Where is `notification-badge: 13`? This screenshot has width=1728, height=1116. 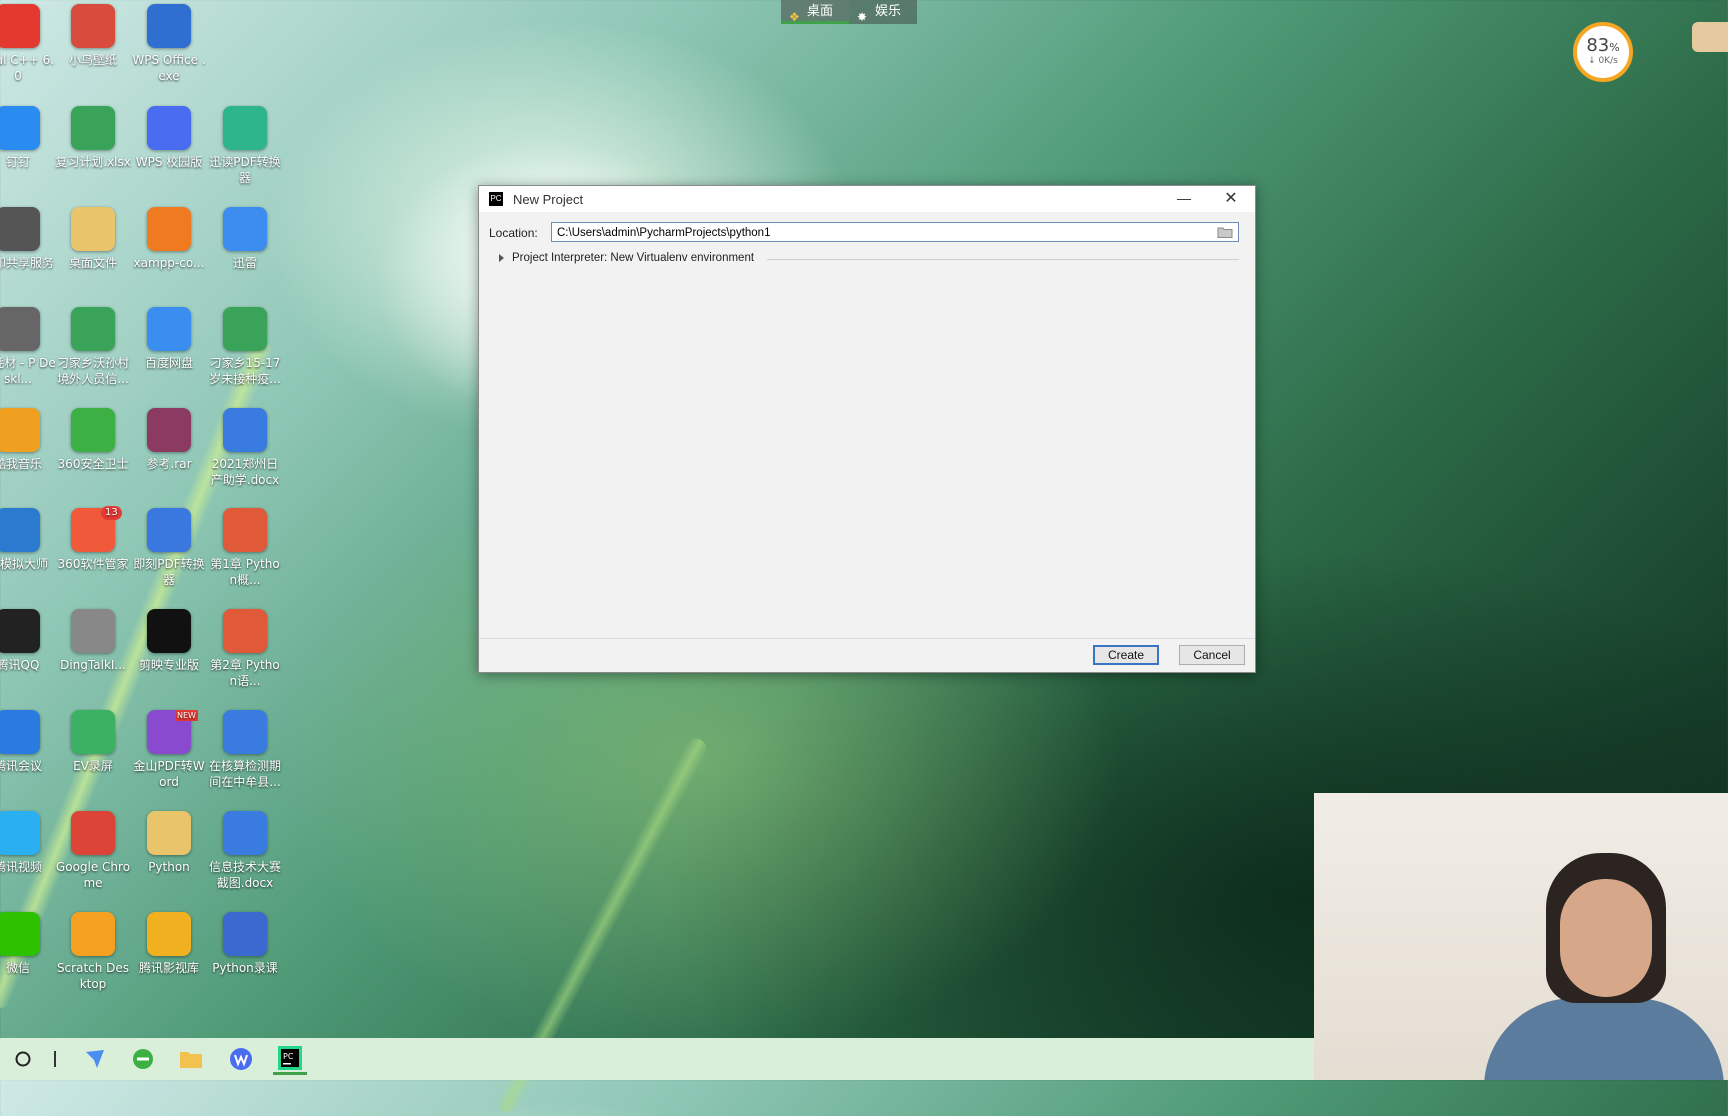
notification-badge: 13 is located at coordinates (111, 513).